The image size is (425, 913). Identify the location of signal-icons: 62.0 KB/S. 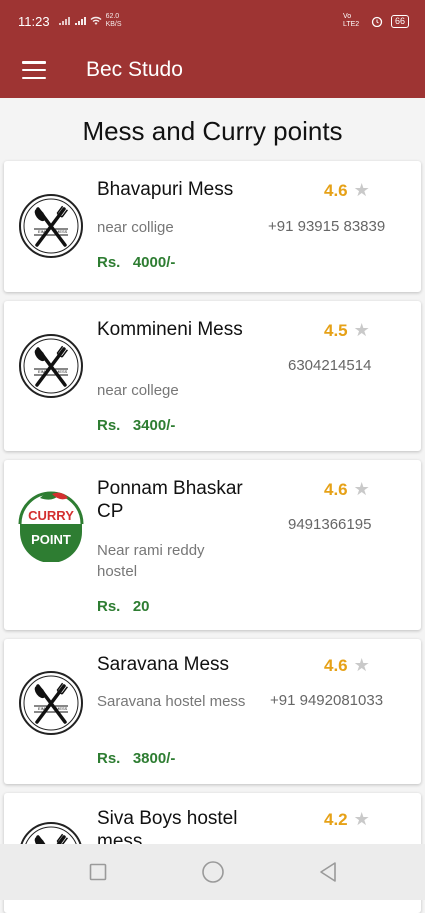
(91, 21).